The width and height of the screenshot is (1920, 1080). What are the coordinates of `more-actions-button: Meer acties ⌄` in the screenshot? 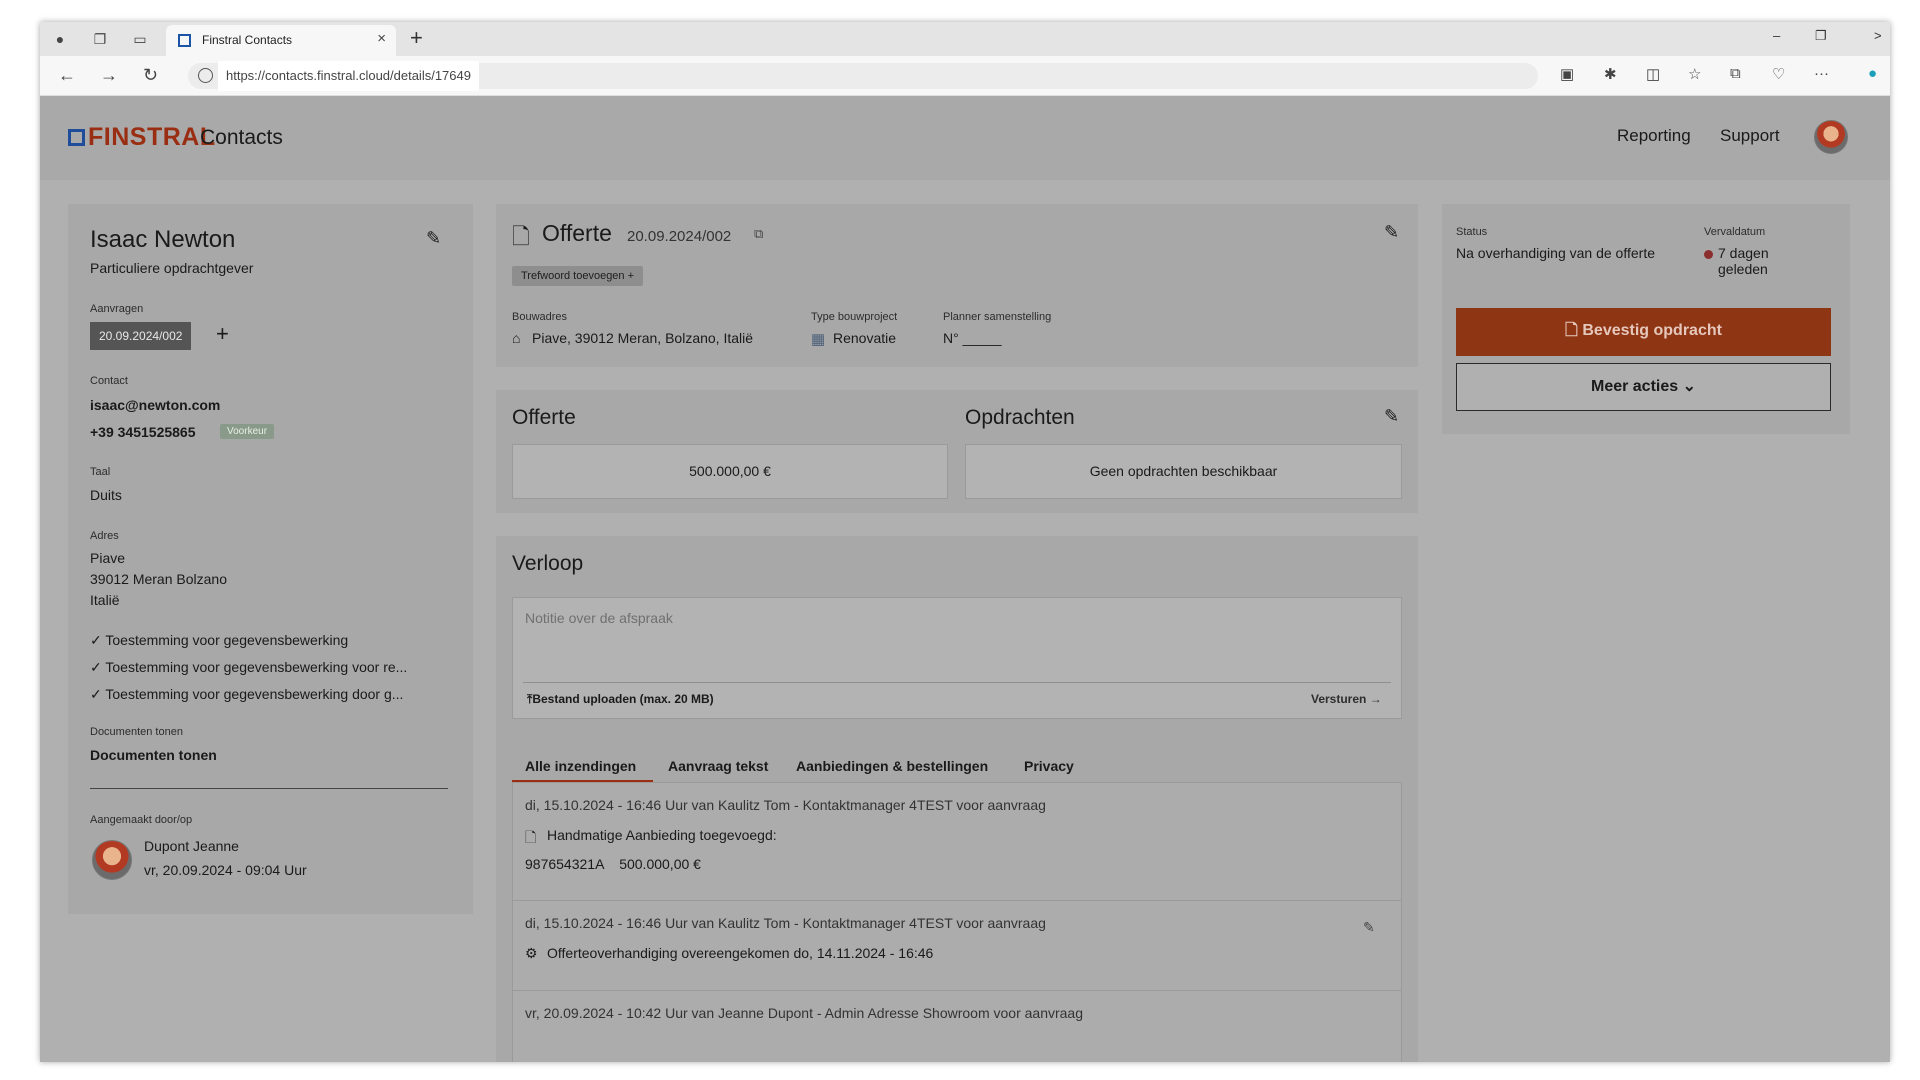 It's located at (1643, 387).